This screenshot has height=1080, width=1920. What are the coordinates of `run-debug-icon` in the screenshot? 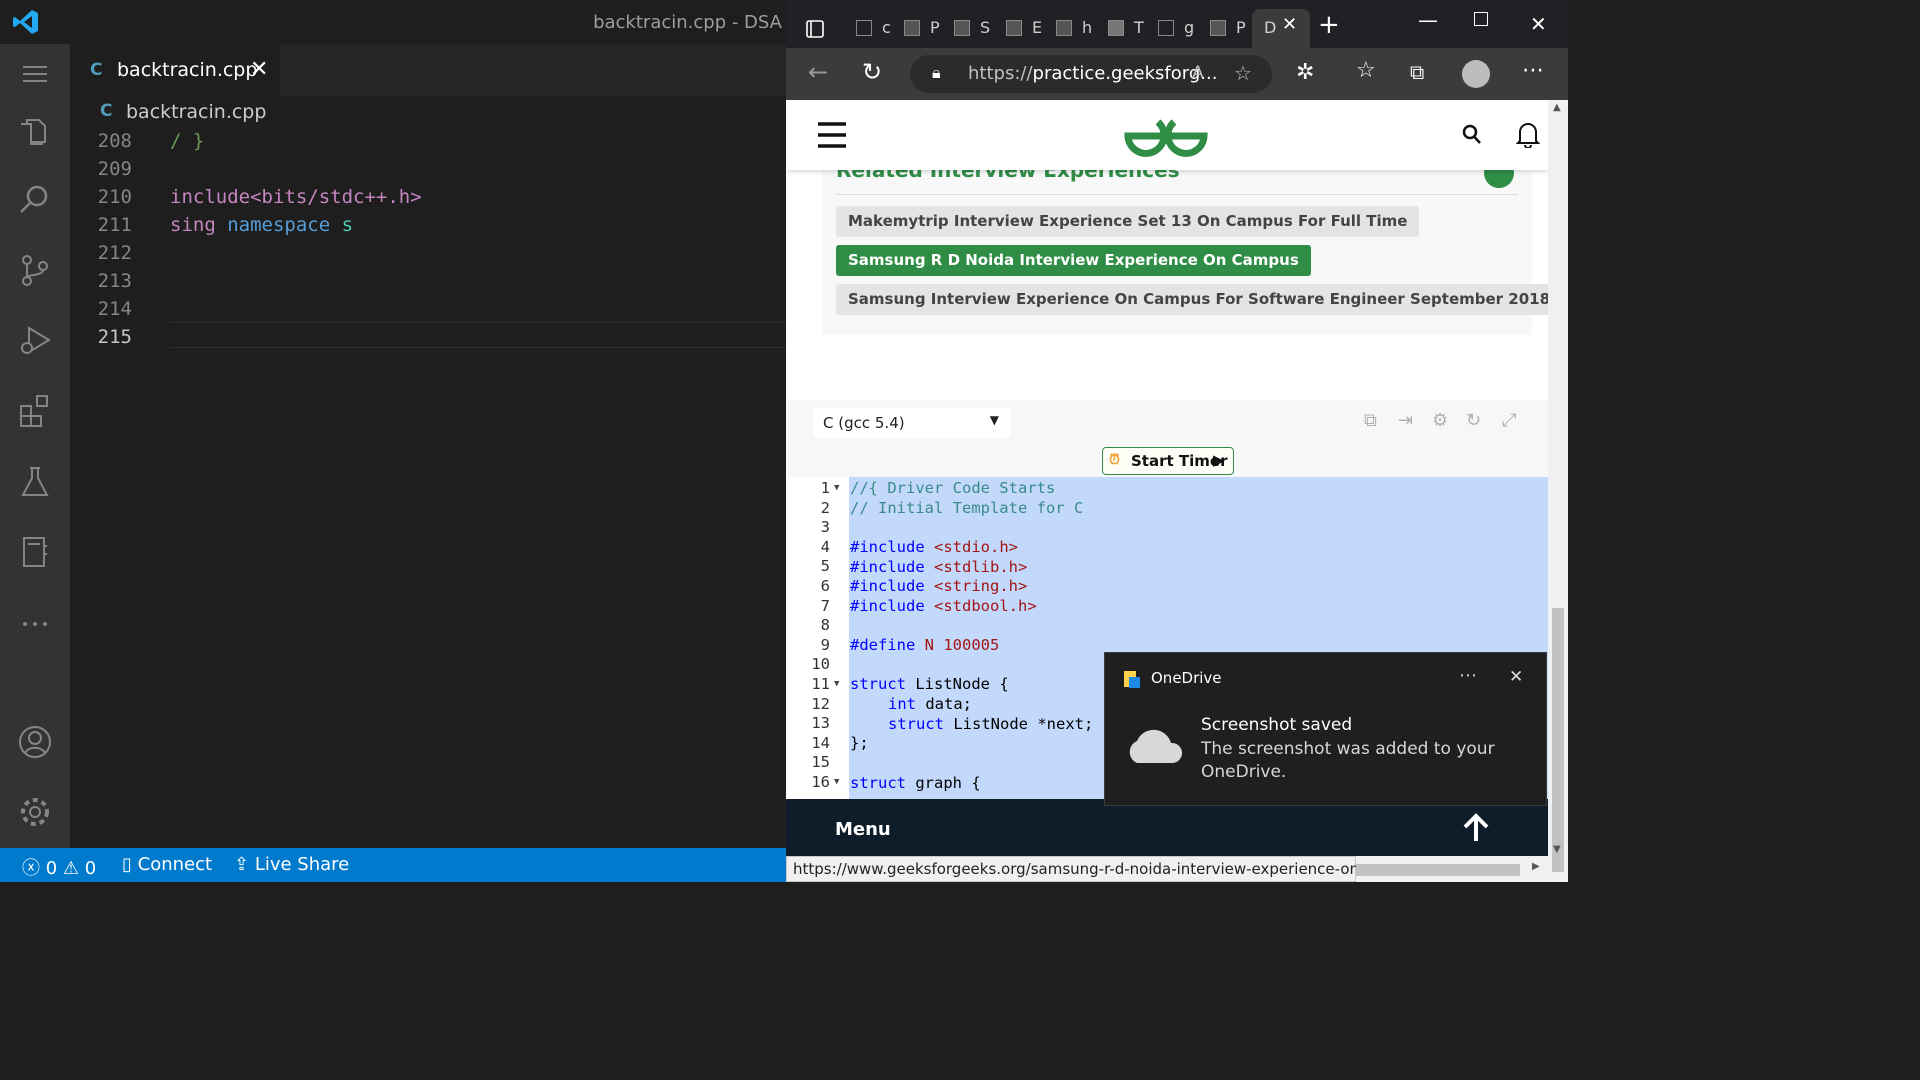 It's located at (35, 340).